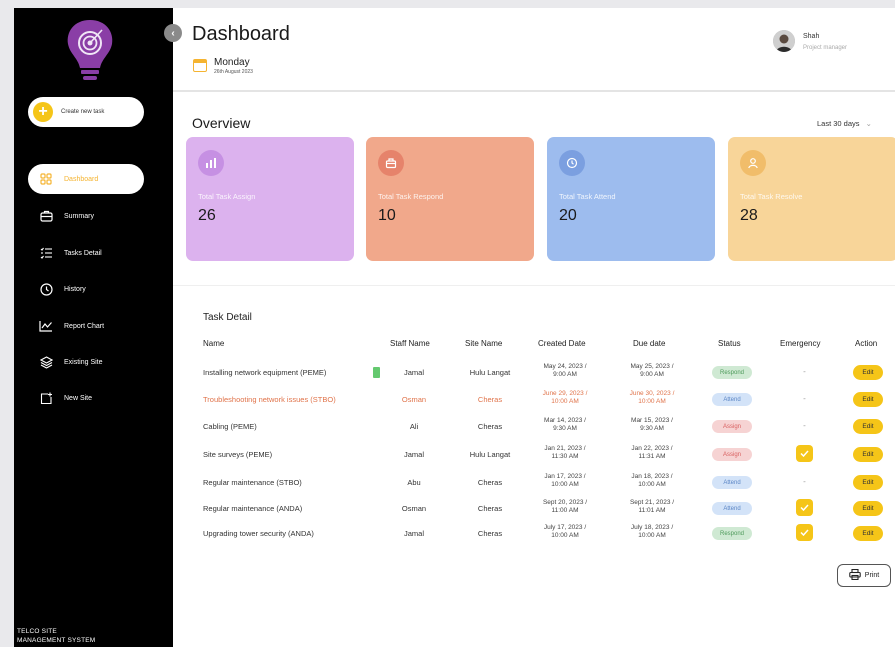 The width and height of the screenshot is (895, 647). I want to click on card-total-assign: Total Task Assign 26, so click(270, 199).